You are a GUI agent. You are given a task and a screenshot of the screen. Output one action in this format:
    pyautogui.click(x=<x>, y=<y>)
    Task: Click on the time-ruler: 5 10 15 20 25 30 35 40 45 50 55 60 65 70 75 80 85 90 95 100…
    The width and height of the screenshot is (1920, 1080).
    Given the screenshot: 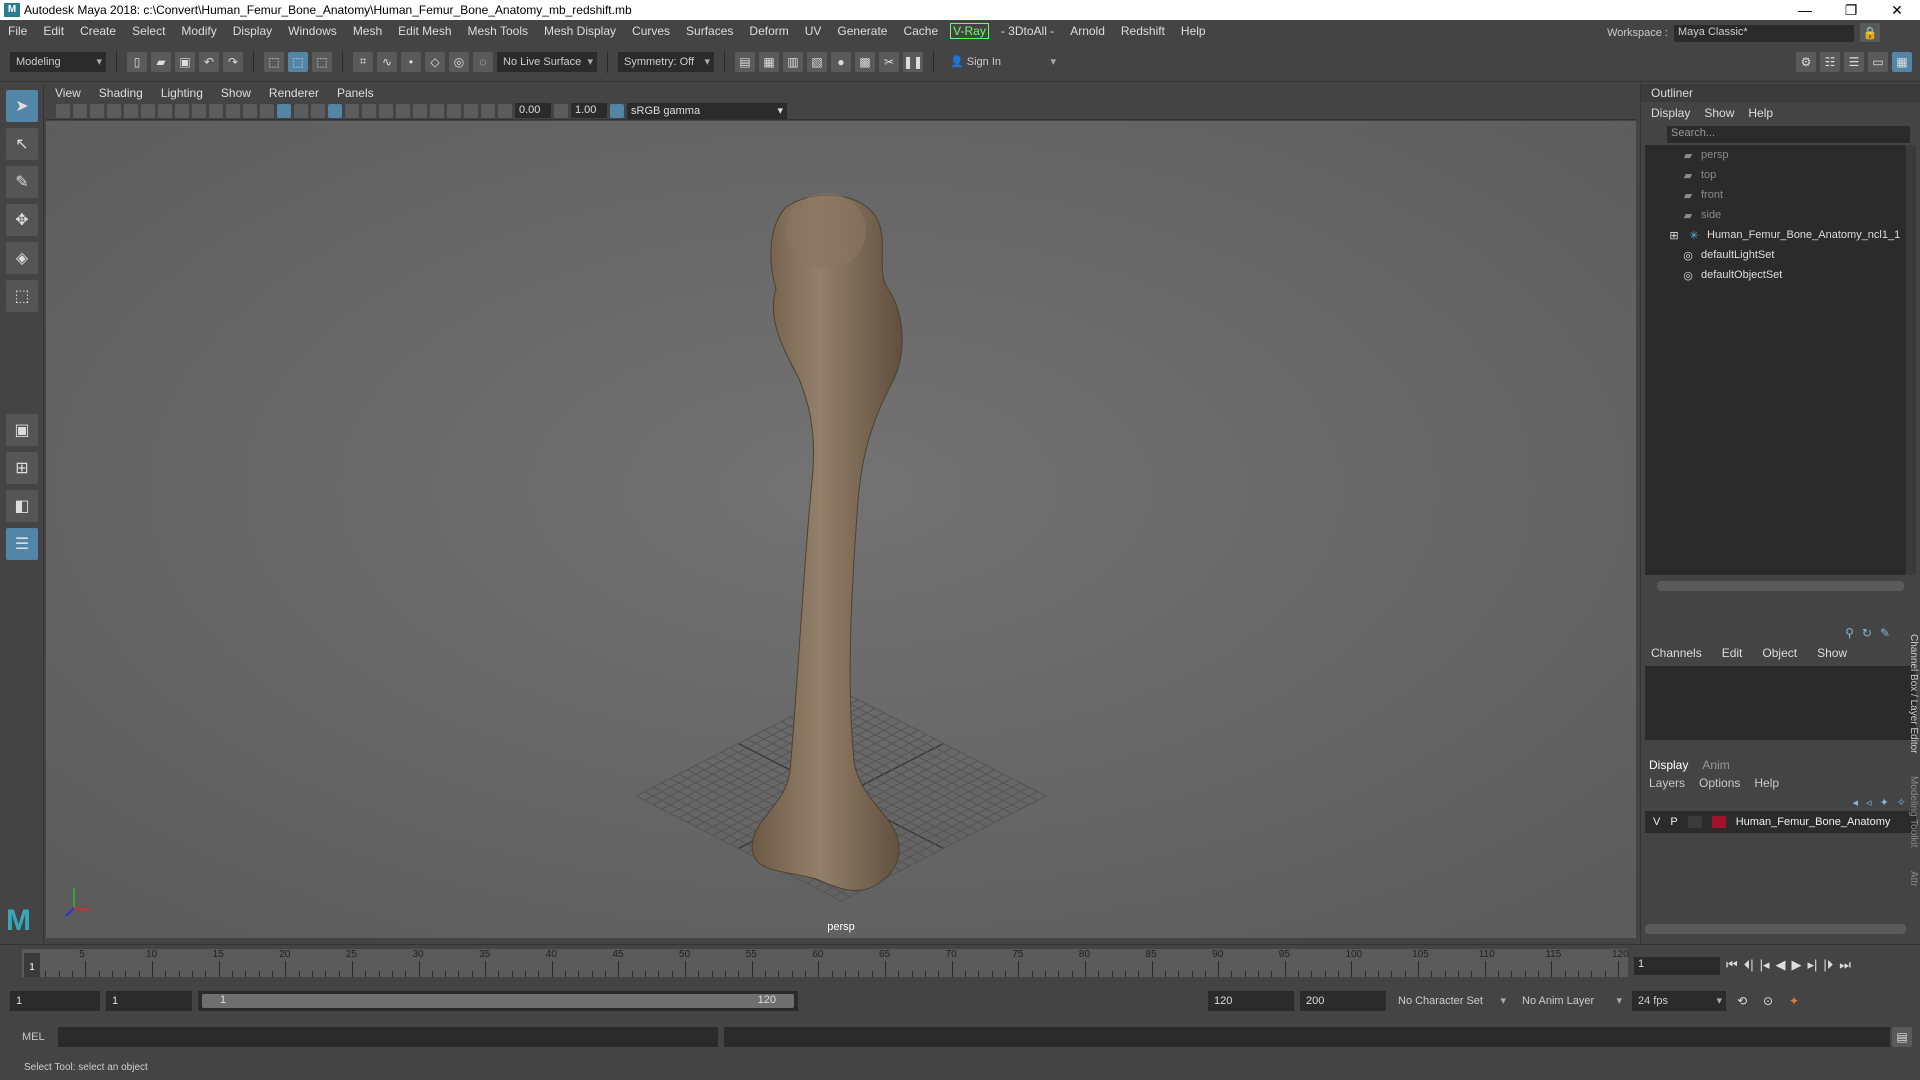 What is the action you would take?
    pyautogui.click(x=825, y=963)
    